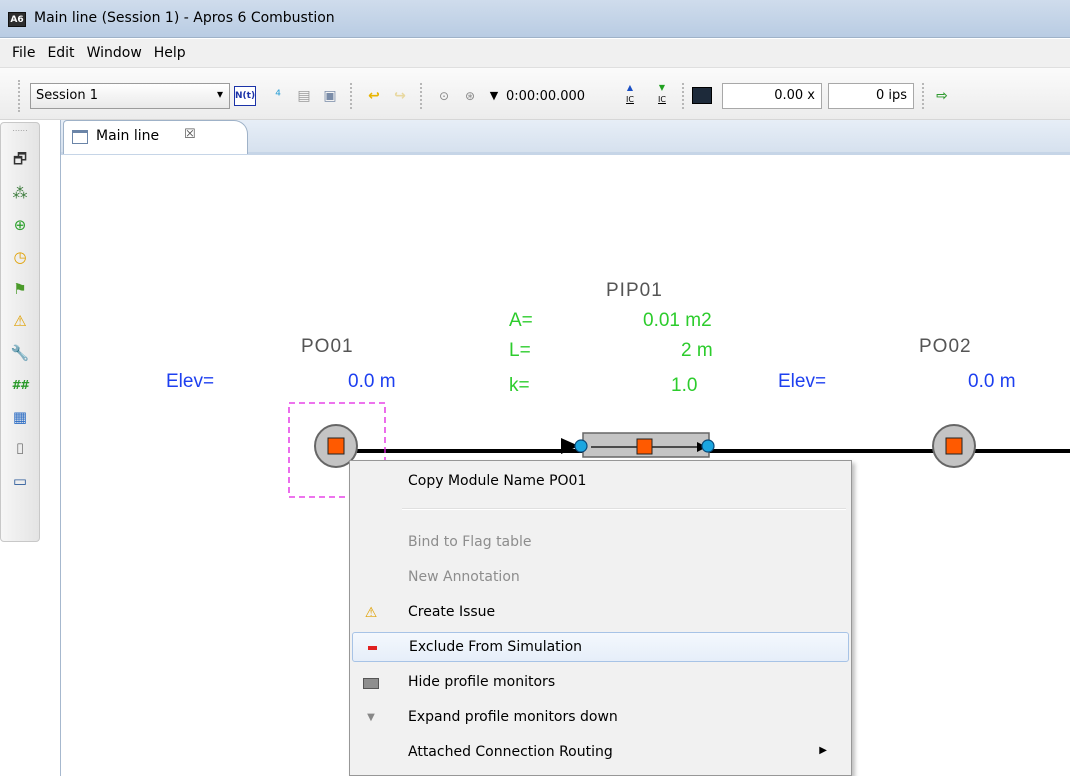  Describe the element at coordinates (470, 96) in the screenshot. I see `step-icon: ⊛` at that location.